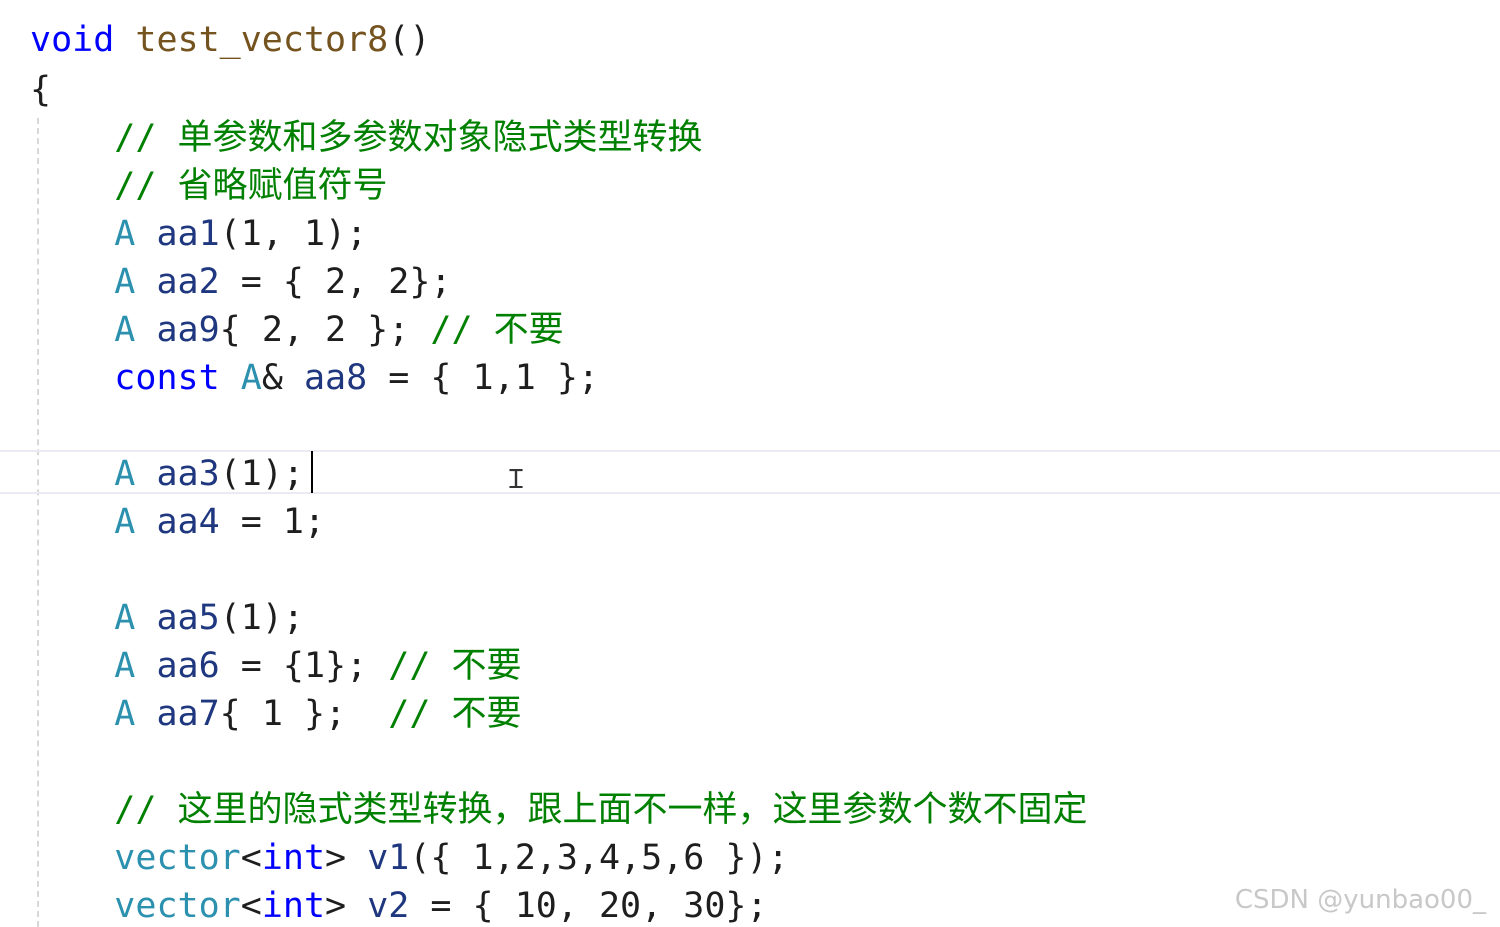 The image size is (1500, 927). I want to click on code-line-v1: vector<int> v1({ 1,2,3,4,5,6 });, so click(409, 858).